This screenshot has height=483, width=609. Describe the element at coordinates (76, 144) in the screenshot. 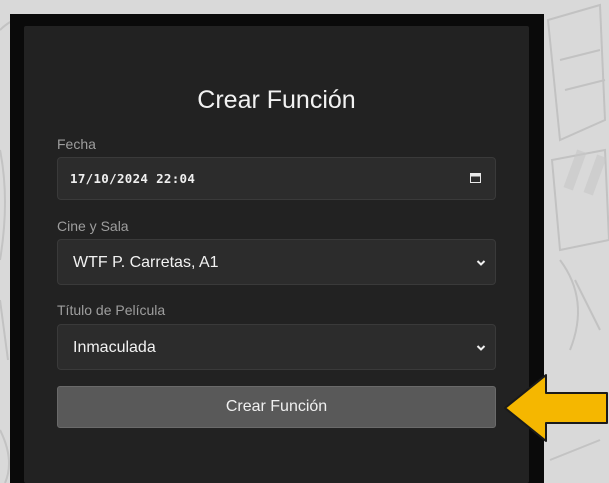

I see `date-label: Fecha` at that location.